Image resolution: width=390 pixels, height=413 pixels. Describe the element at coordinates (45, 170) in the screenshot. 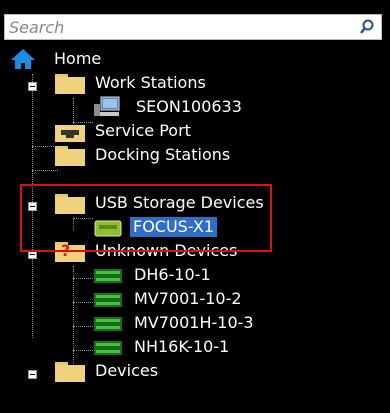

I see `tree-connector` at that location.